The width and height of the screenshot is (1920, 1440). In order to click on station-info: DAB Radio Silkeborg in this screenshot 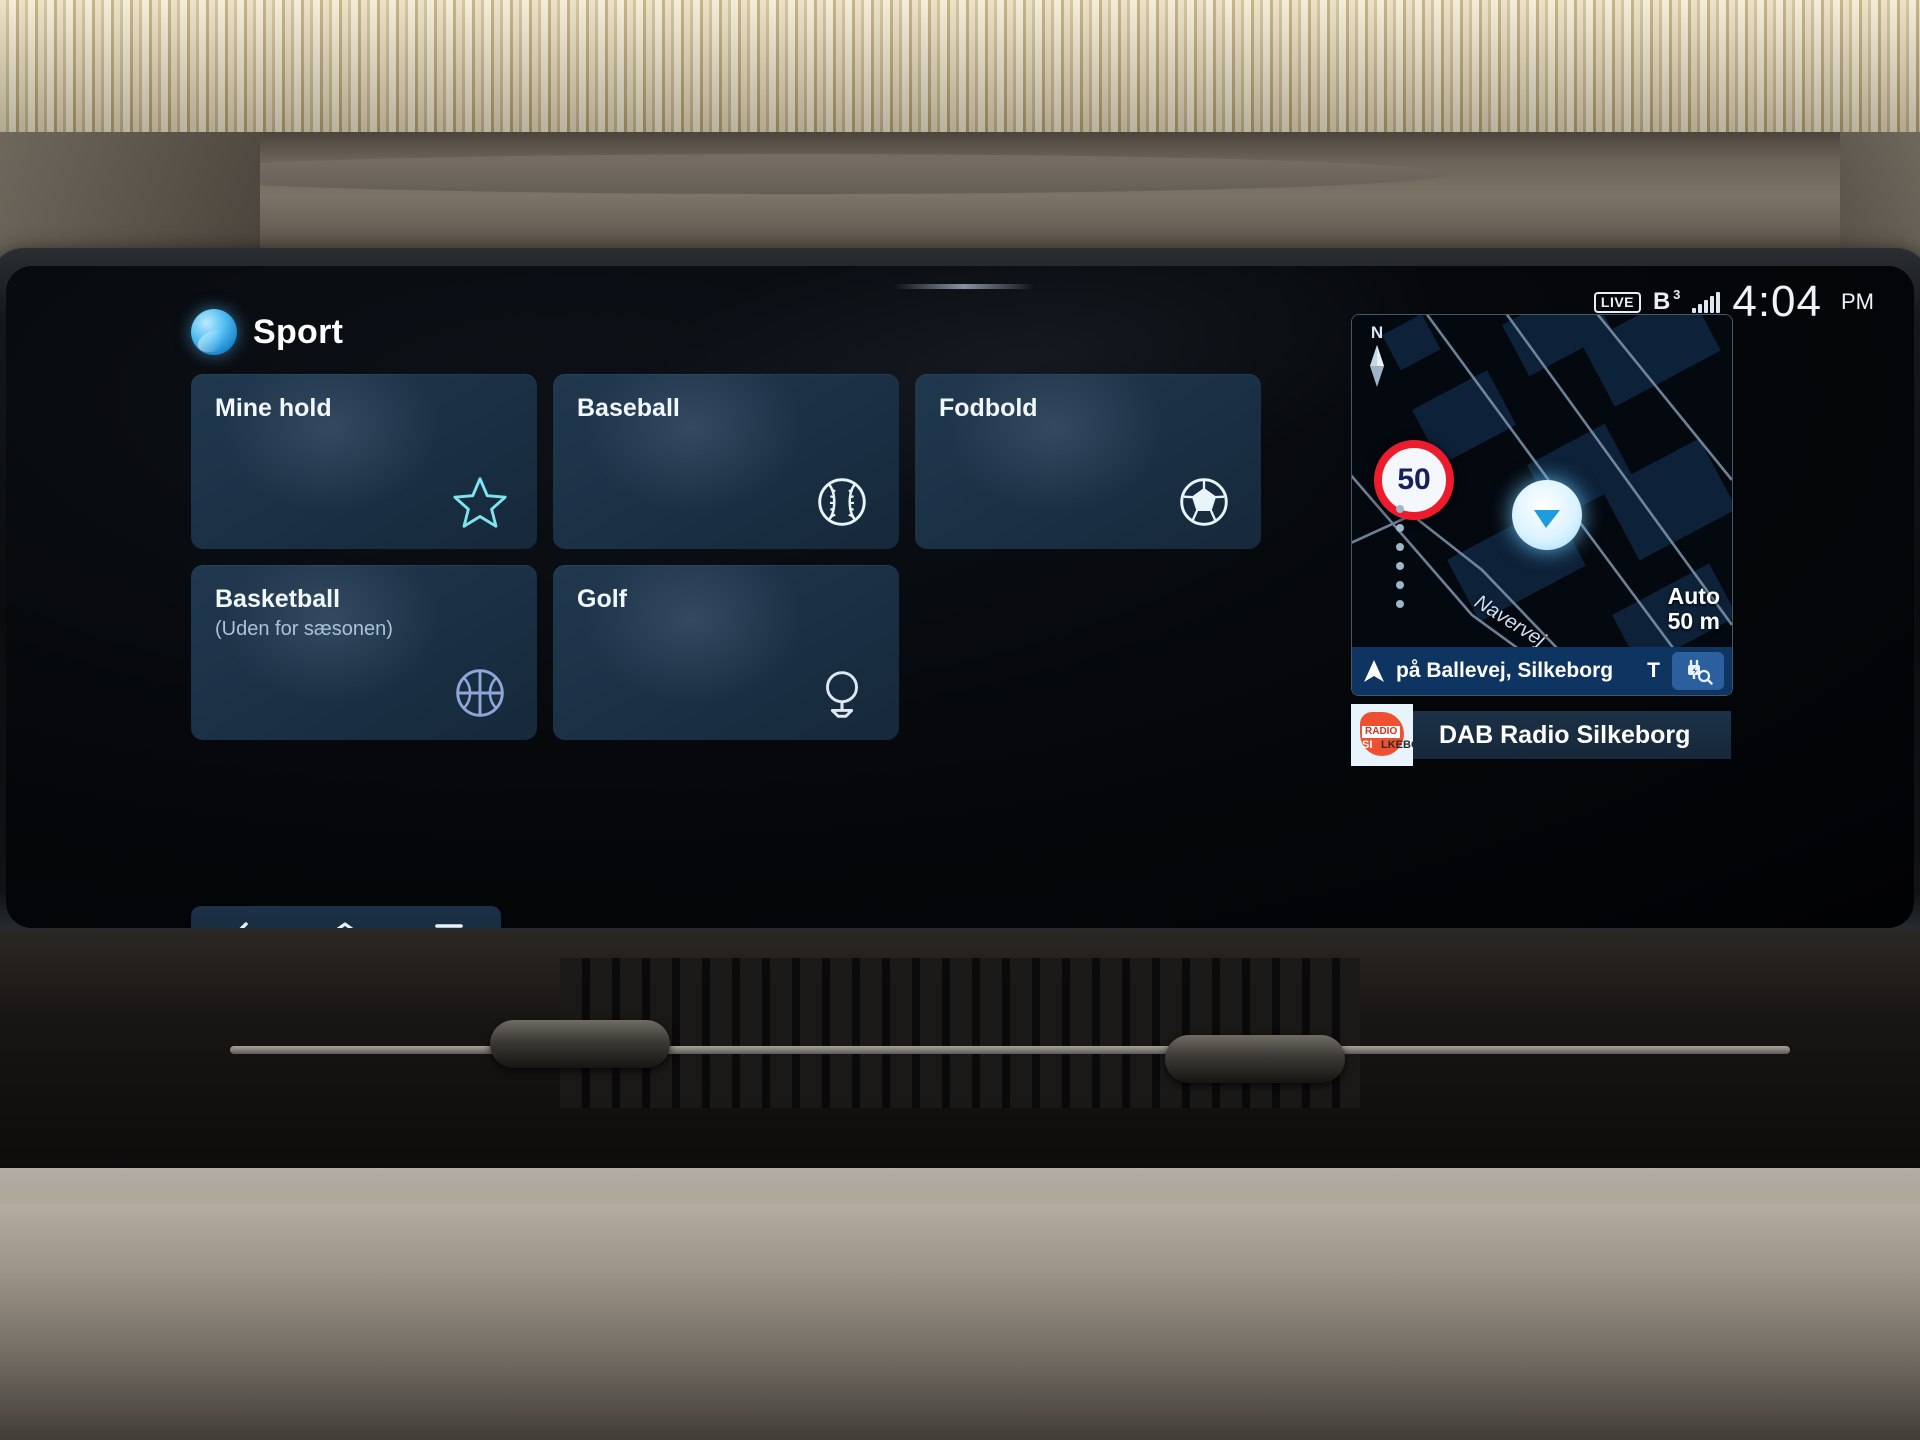, I will do `click(1572, 735)`.